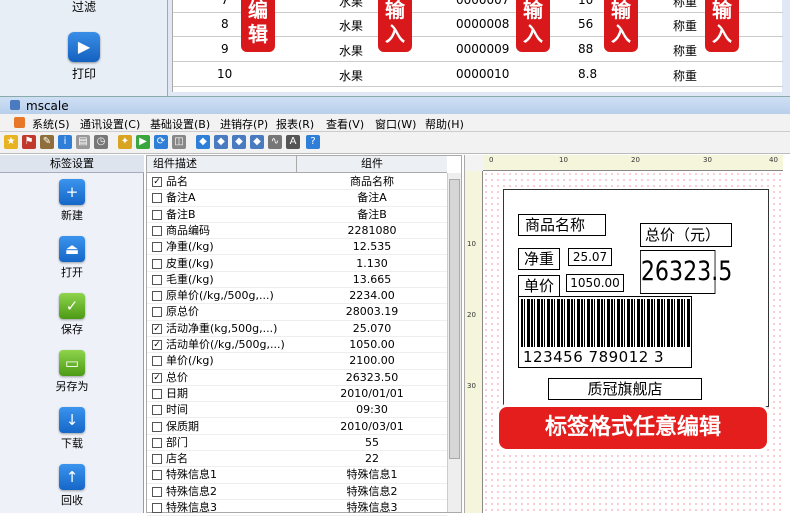 This screenshot has height=516, width=790. I want to click on print-button: ▶ 打印, so click(84, 57).